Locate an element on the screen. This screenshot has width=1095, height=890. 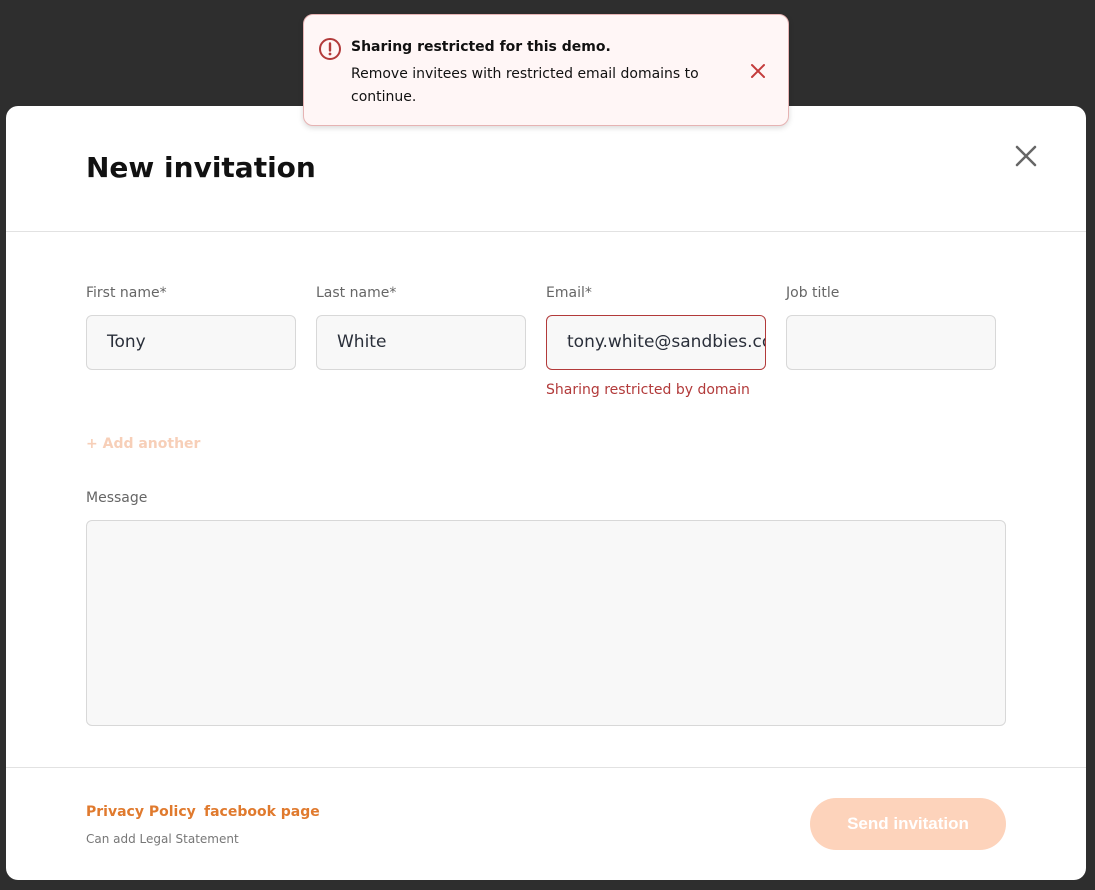
close-toast-icon is located at coordinates (758, 71).